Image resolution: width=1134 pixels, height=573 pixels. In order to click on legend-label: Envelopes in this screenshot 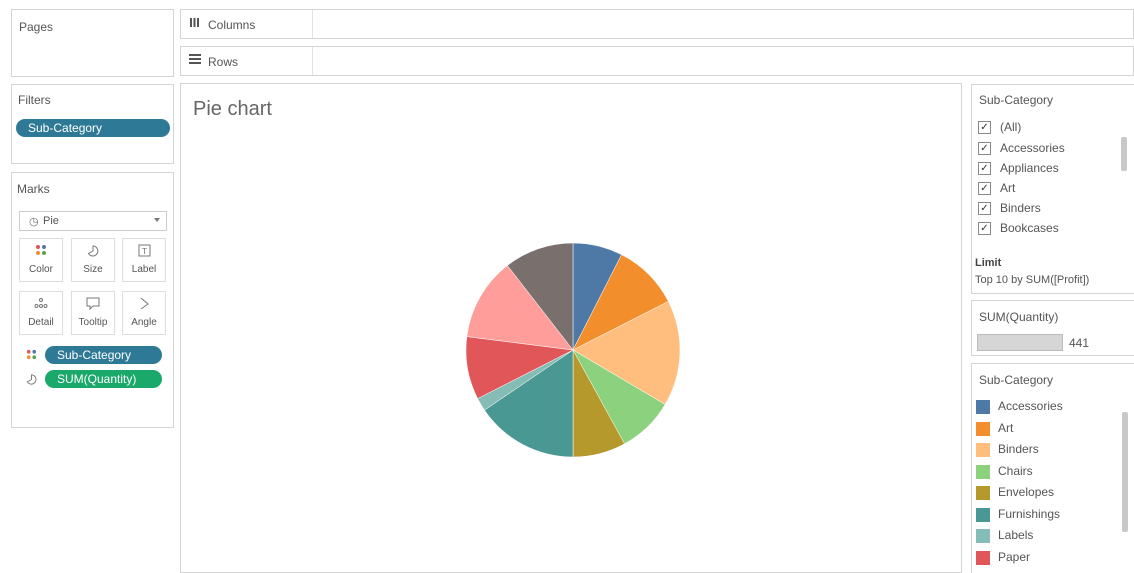, I will do `click(1026, 492)`.